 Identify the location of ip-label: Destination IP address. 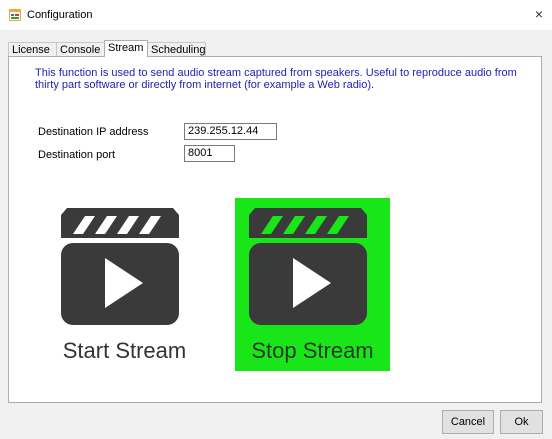
(93, 132).